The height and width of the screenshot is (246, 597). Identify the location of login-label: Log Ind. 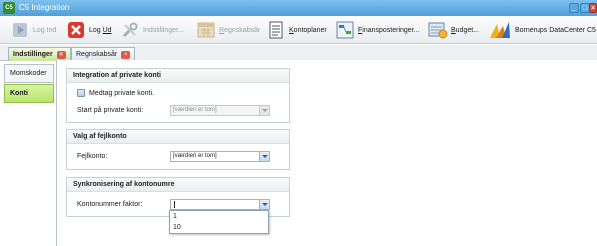
(45, 30).